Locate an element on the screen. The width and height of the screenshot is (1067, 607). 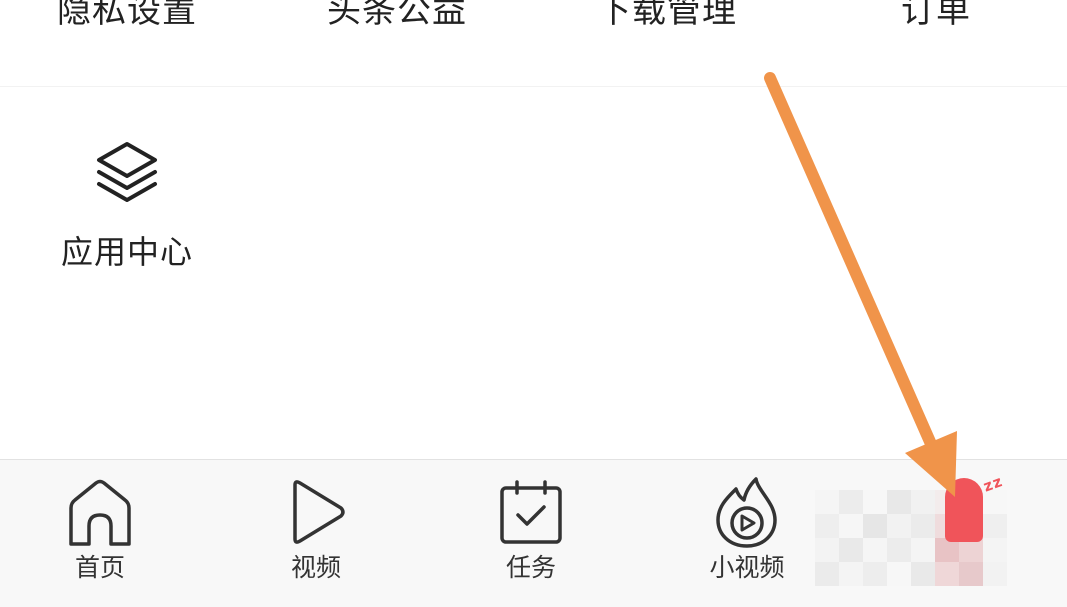
menu-item-privacy-settings: 隐私设置 is located at coordinates (127, 15).